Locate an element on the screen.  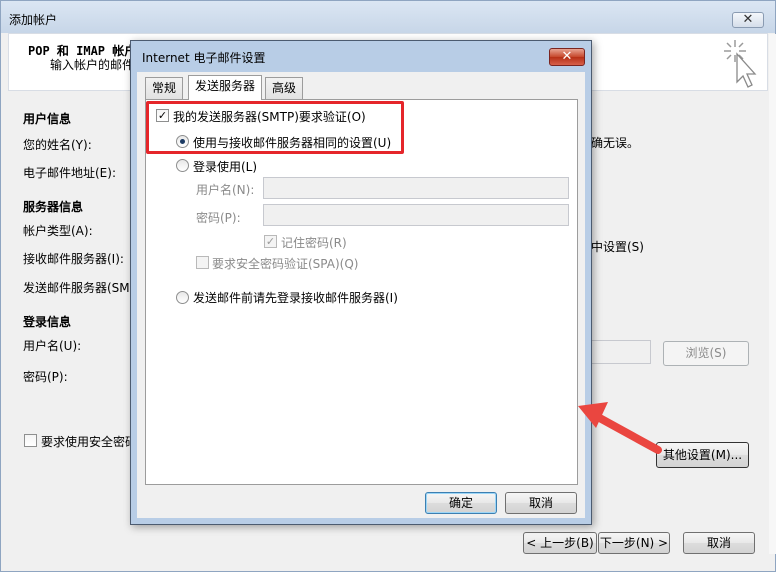
login-with-radio is located at coordinates (182, 165).